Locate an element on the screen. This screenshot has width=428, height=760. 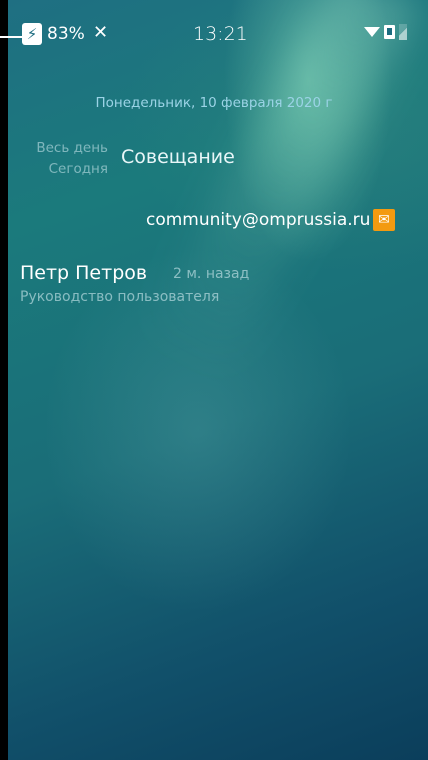
signal-icon is located at coordinates (403, 32).